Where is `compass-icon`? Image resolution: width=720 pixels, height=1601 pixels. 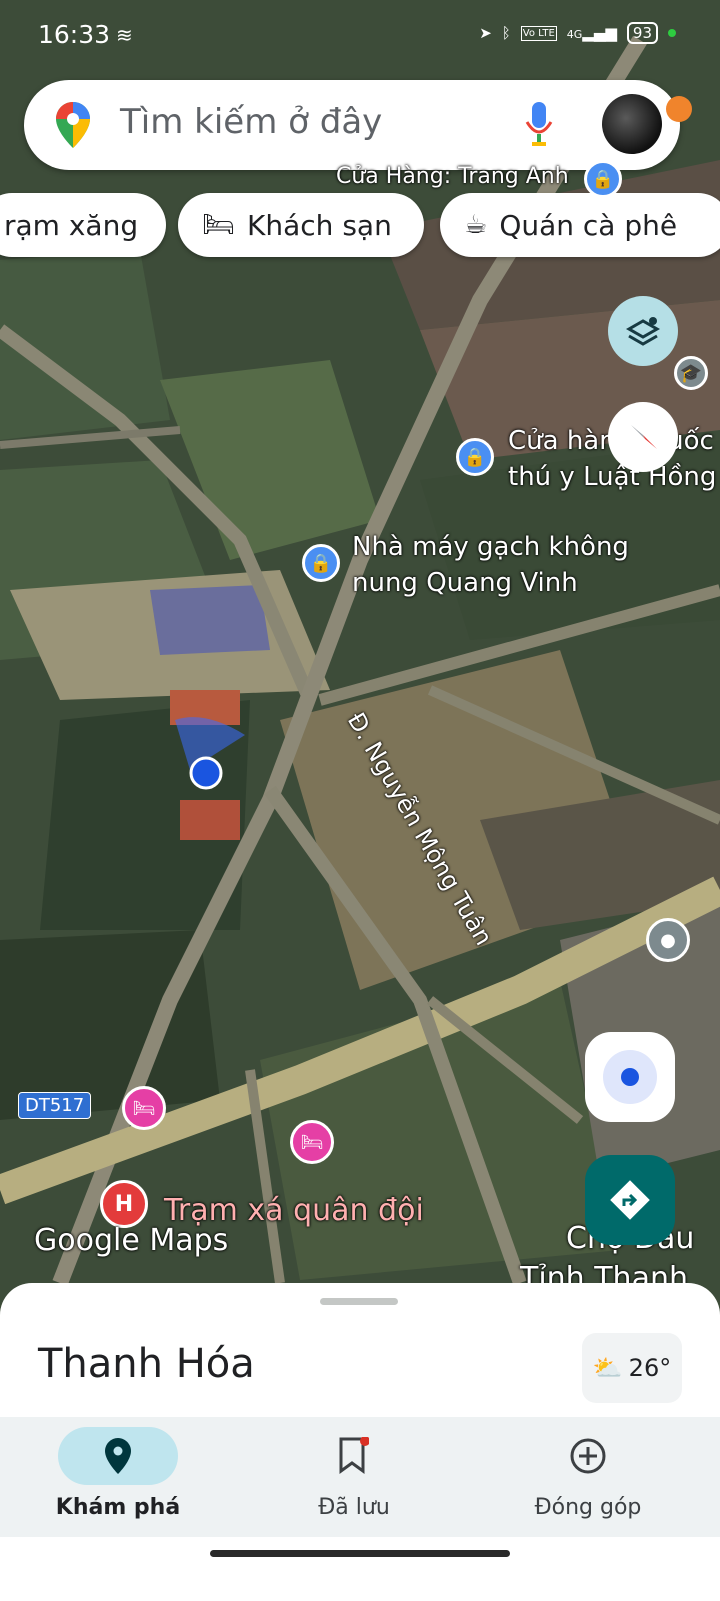 compass-icon is located at coordinates (644, 437).